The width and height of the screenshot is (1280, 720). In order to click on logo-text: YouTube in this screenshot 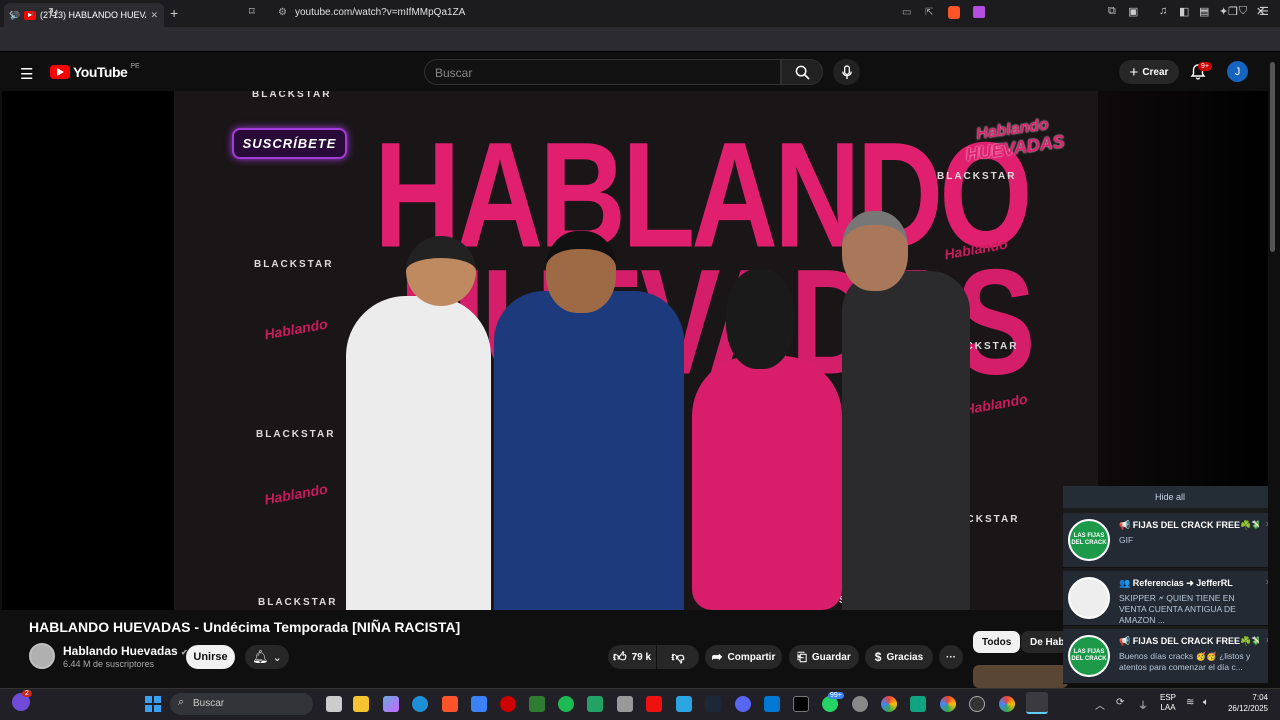, I will do `click(100, 72)`.